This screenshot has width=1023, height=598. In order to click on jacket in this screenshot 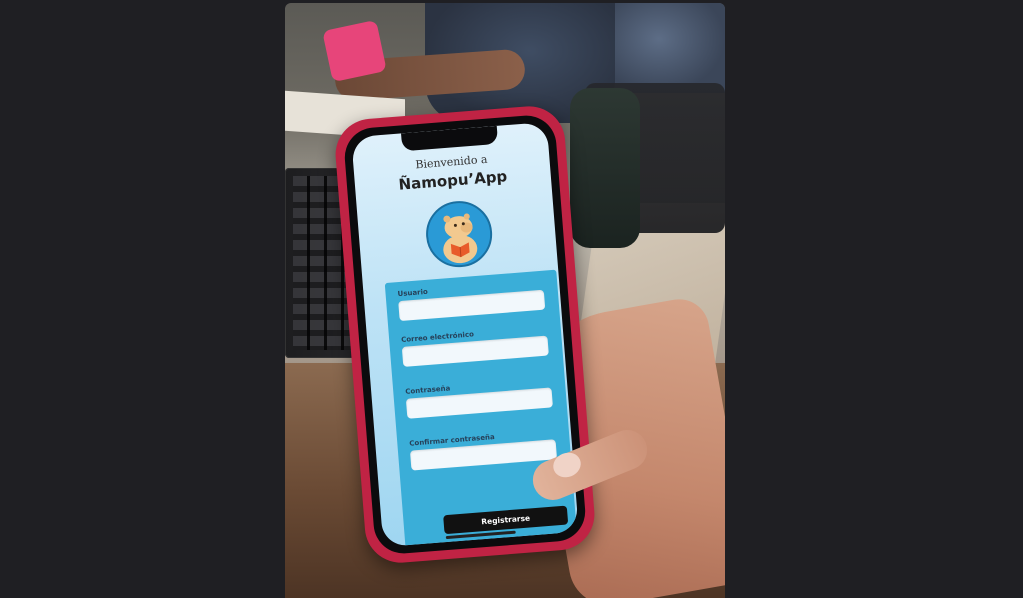, I will do `click(605, 168)`.